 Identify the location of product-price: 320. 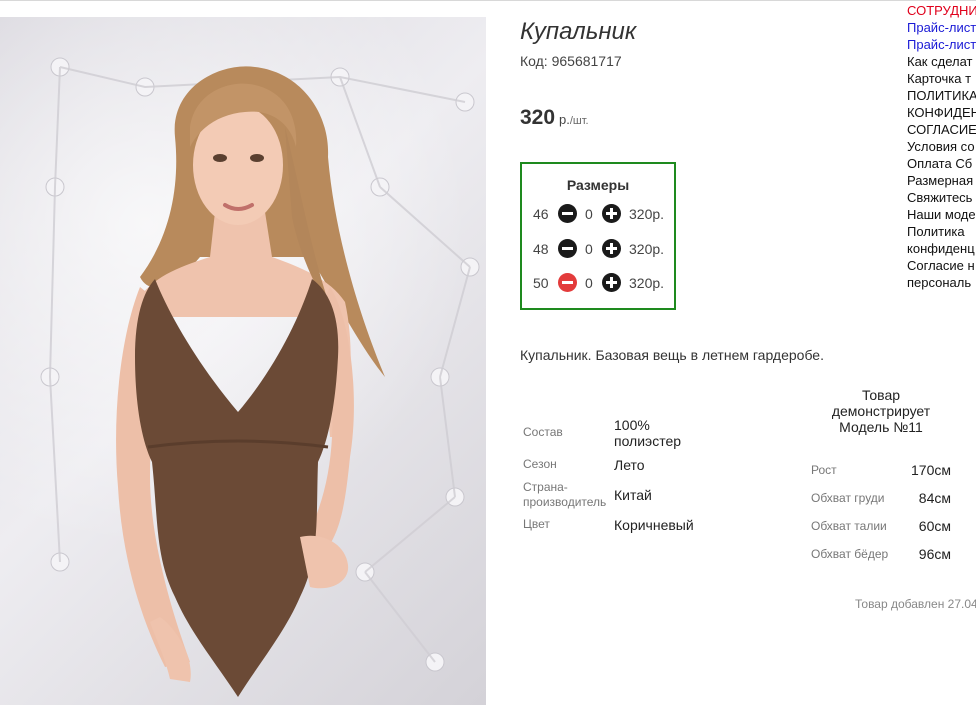
(538, 117).